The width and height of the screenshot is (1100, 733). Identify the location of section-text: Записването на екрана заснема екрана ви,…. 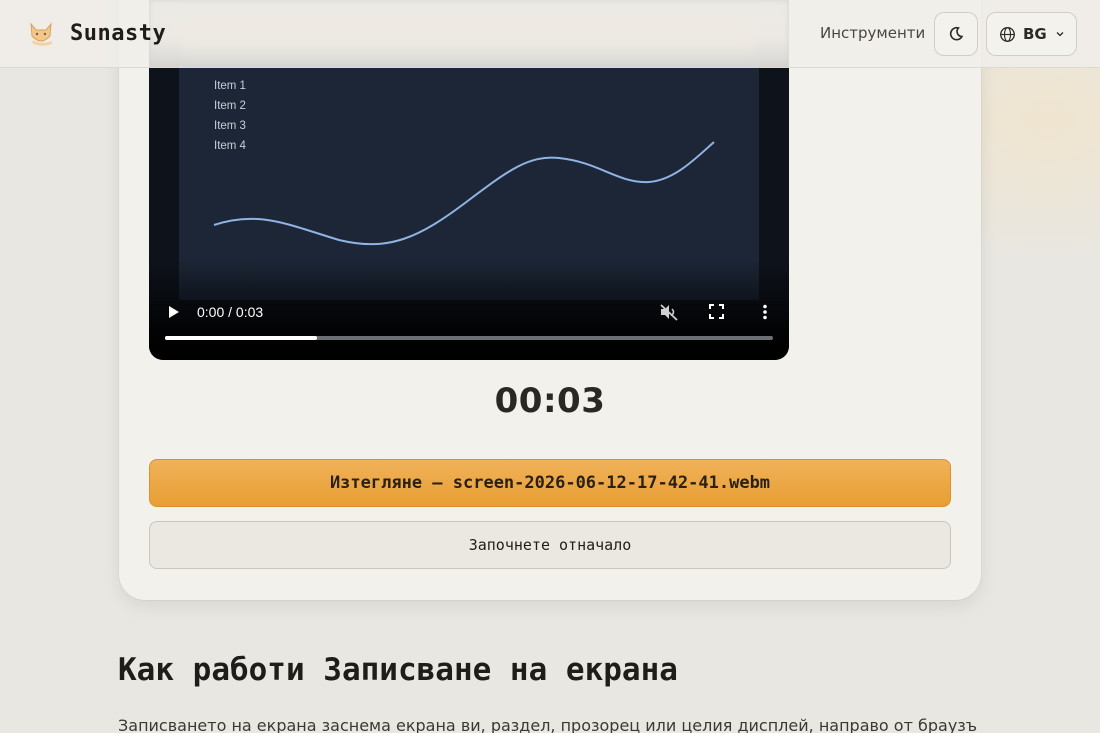
(548, 724).